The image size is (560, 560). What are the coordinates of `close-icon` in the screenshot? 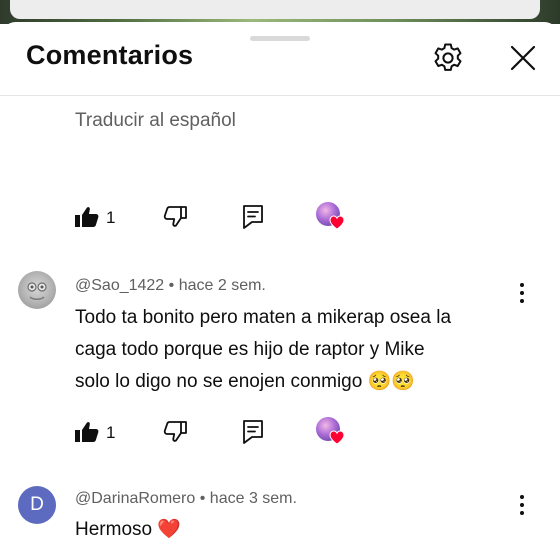 It's located at (523, 58).